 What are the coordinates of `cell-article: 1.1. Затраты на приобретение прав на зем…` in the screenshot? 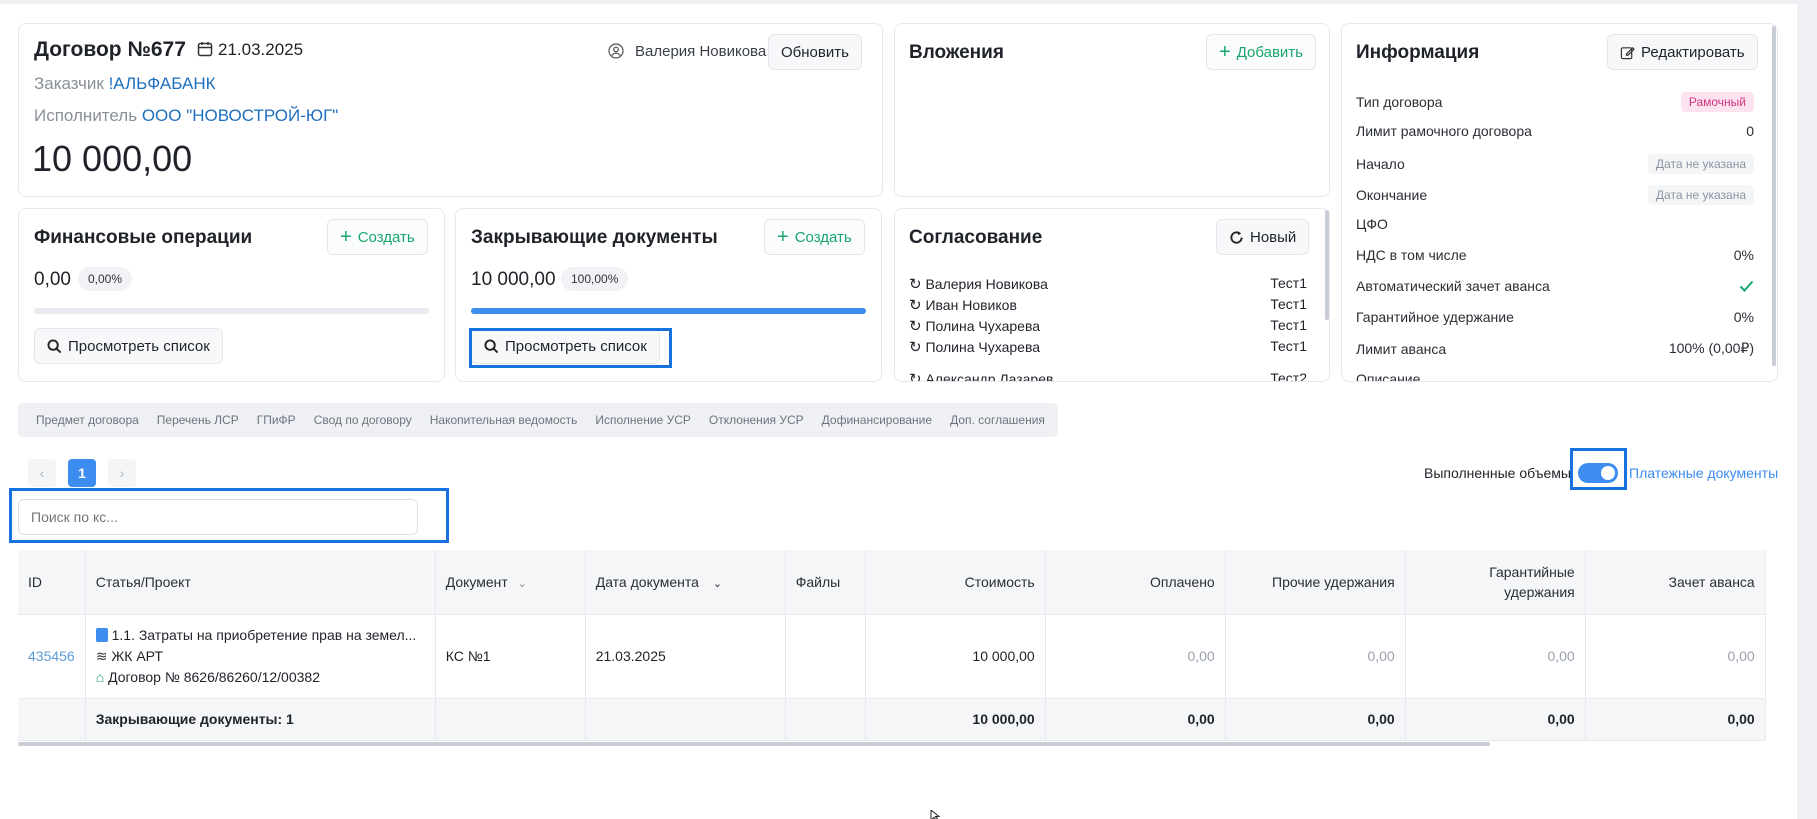 It's located at (260, 656).